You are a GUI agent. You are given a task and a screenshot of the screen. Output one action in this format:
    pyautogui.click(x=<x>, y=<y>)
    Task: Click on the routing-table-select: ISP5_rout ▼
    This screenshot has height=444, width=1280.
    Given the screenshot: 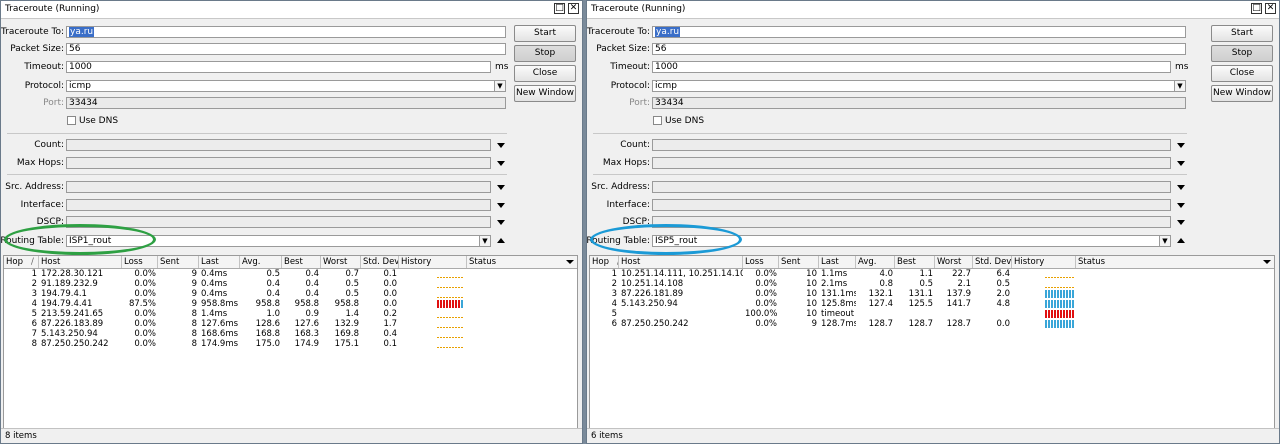 What is the action you would take?
    pyautogui.click(x=911, y=241)
    